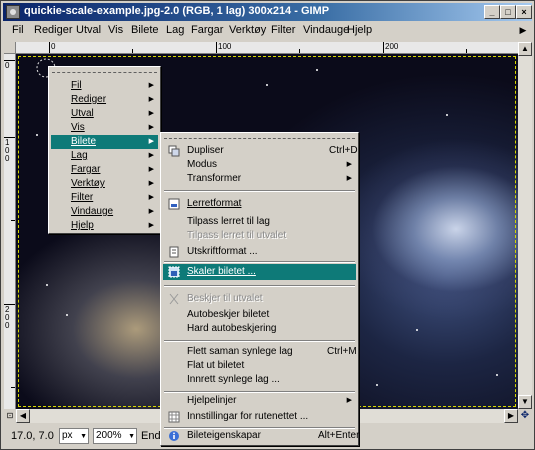 The height and width of the screenshot is (450, 535). I want to click on hruler-label: 0, so click(53, 46).